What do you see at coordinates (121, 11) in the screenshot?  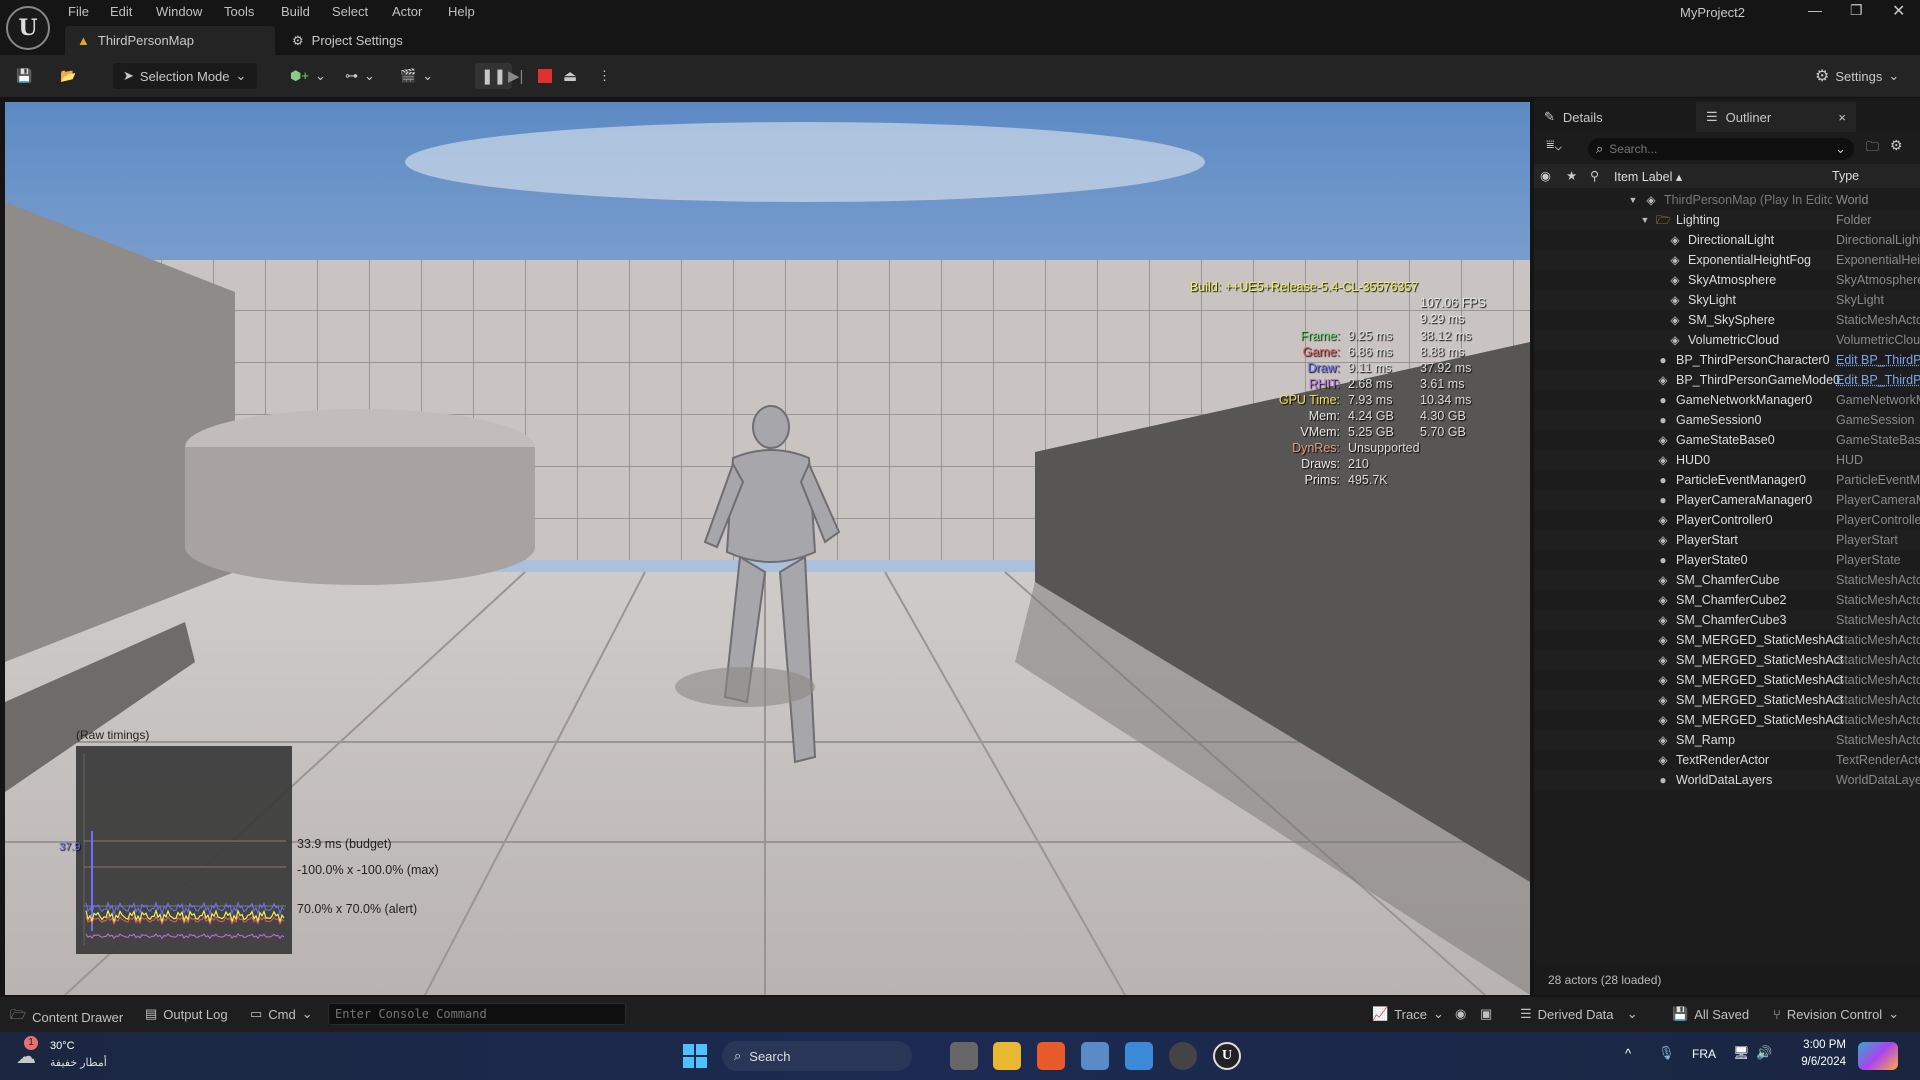 I see `menu-edit: Edit` at bounding box center [121, 11].